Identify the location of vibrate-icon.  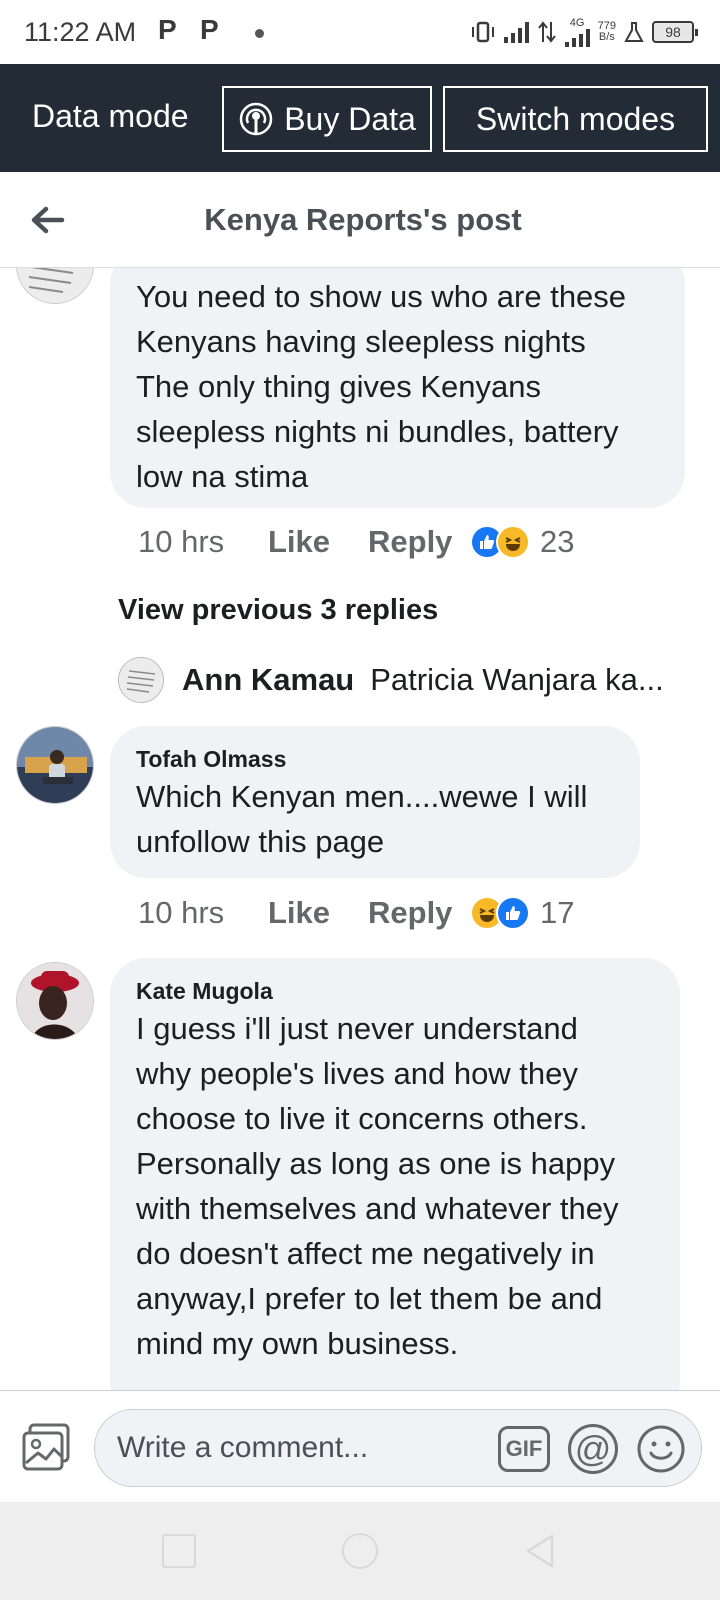
(482, 32).